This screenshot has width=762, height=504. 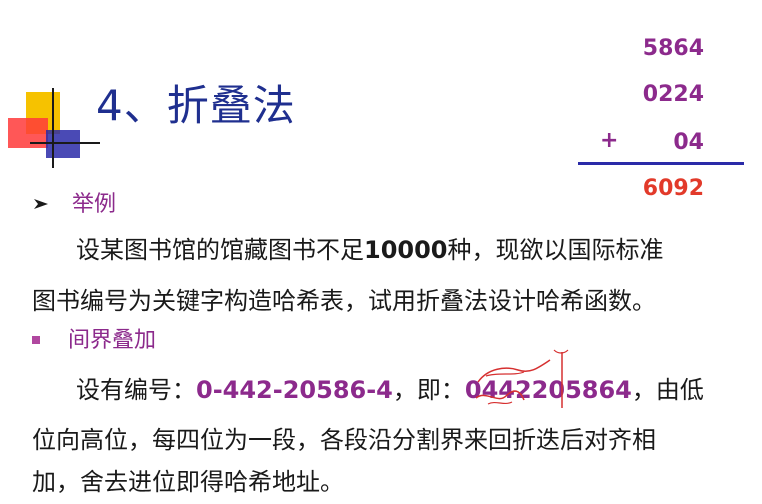 I want to click on example-line-1: 设某图书馆的馆藏图书不足10000种，现欲以国际标准, so click(x=370, y=247).